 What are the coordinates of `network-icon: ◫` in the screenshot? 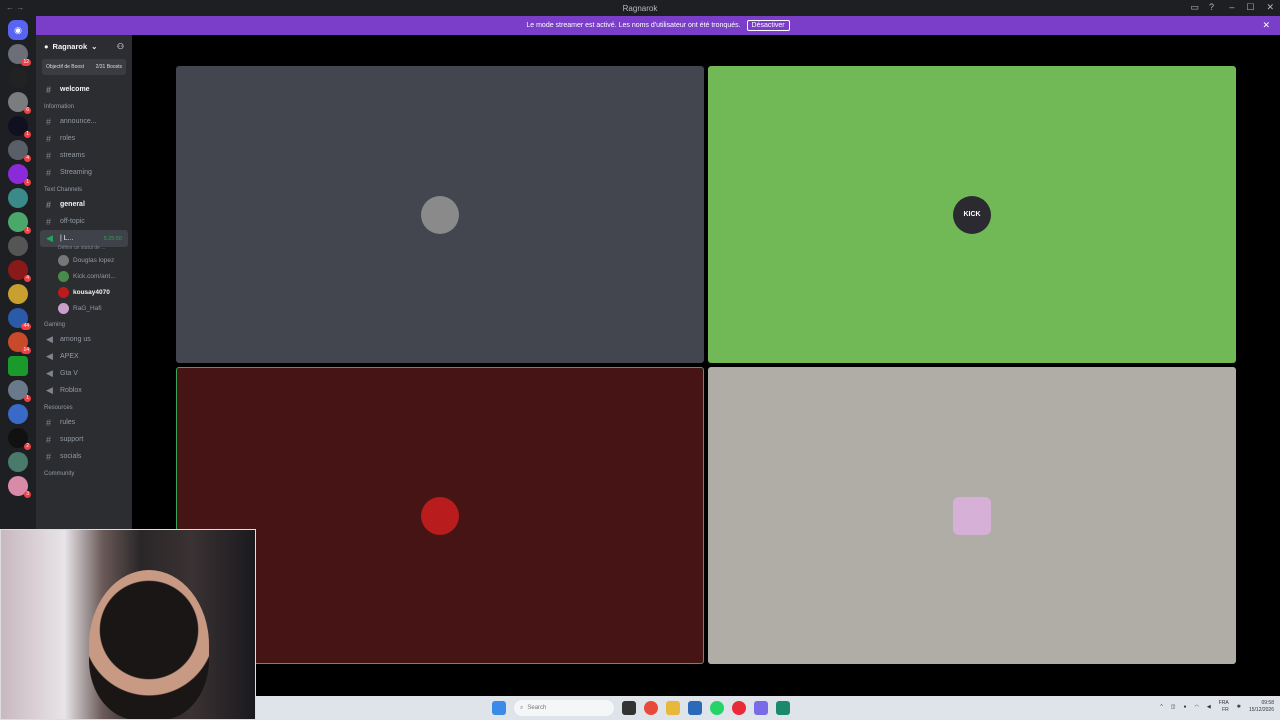 It's located at (1173, 707).